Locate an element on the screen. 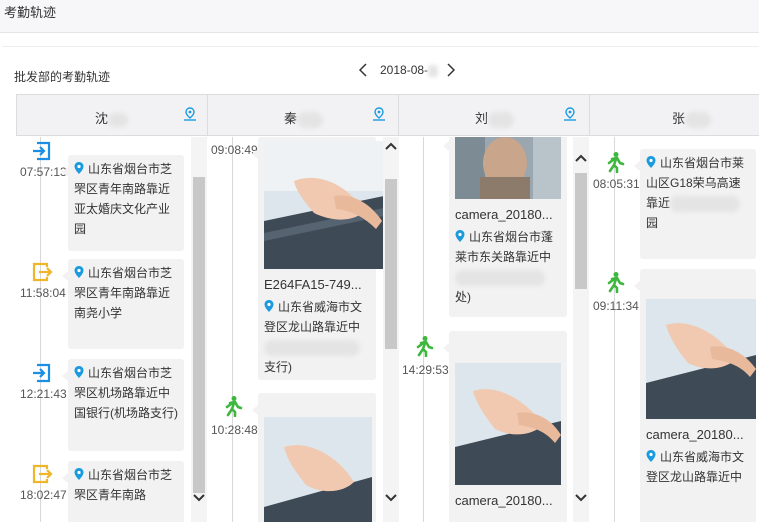 The image size is (759, 522). photo-entry-card: camera_20180... 山东省烟台市蓬莱市东关路靠近中处) is located at coordinates (505, 227).